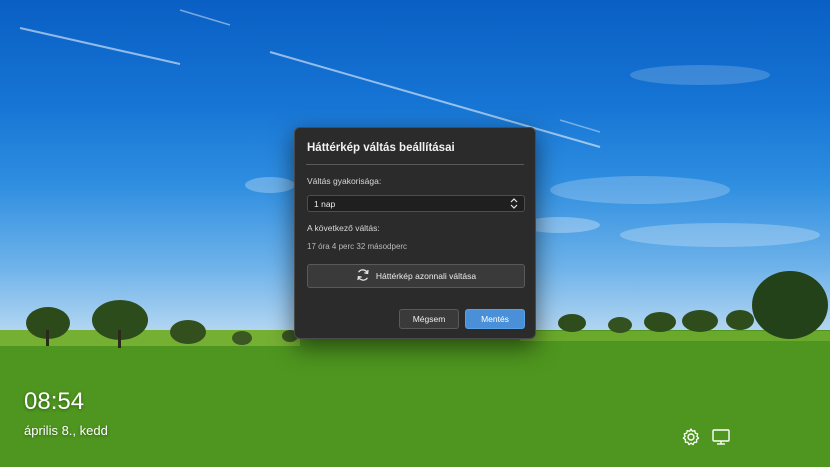 The height and width of the screenshot is (467, 830). I want to click on lockscreen-time: 08:54, so click(54, 401).